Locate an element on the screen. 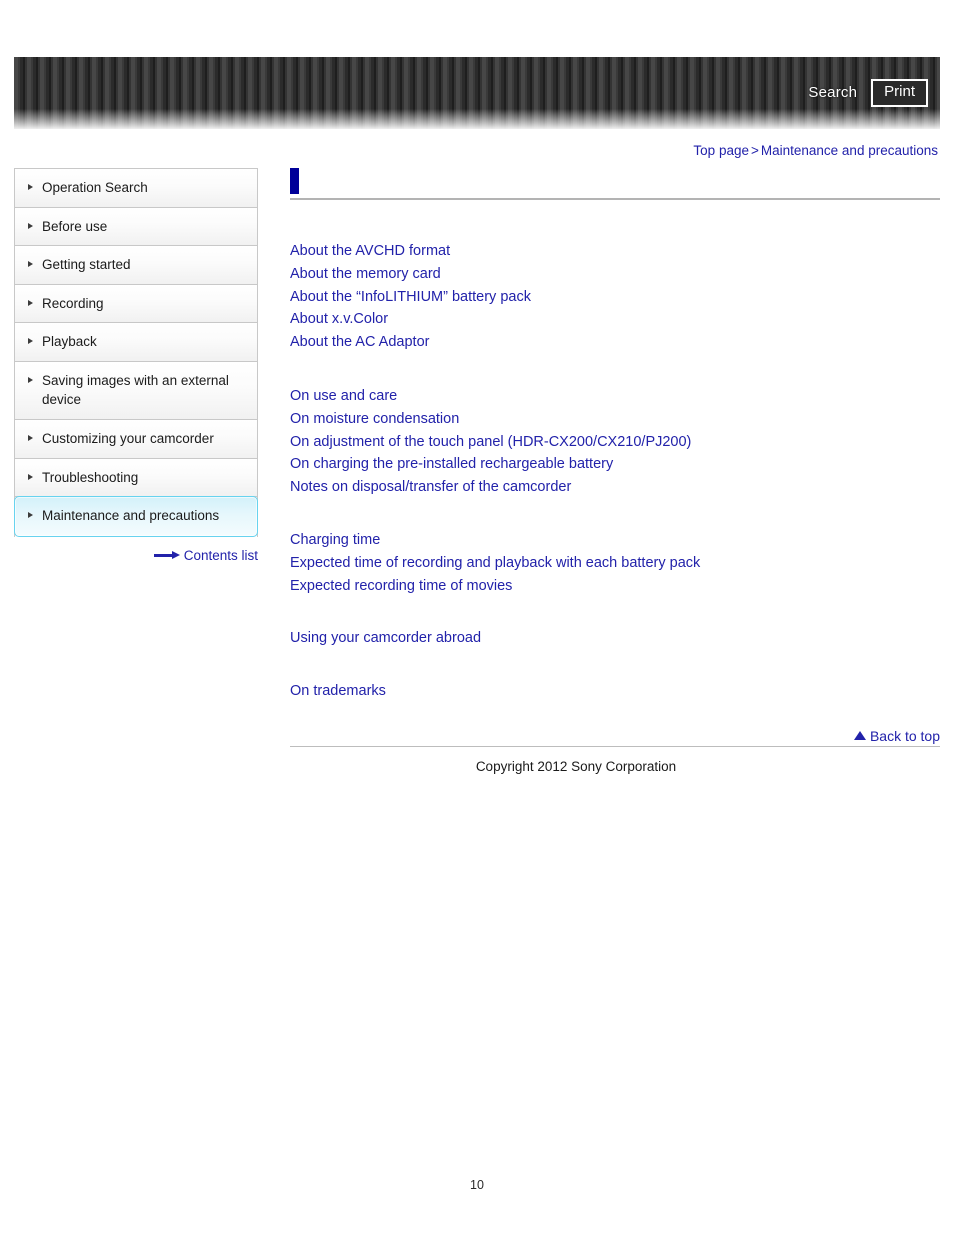  breadcrumb: Top page > Maintenance and precautions is located at coordinates (815, 150).